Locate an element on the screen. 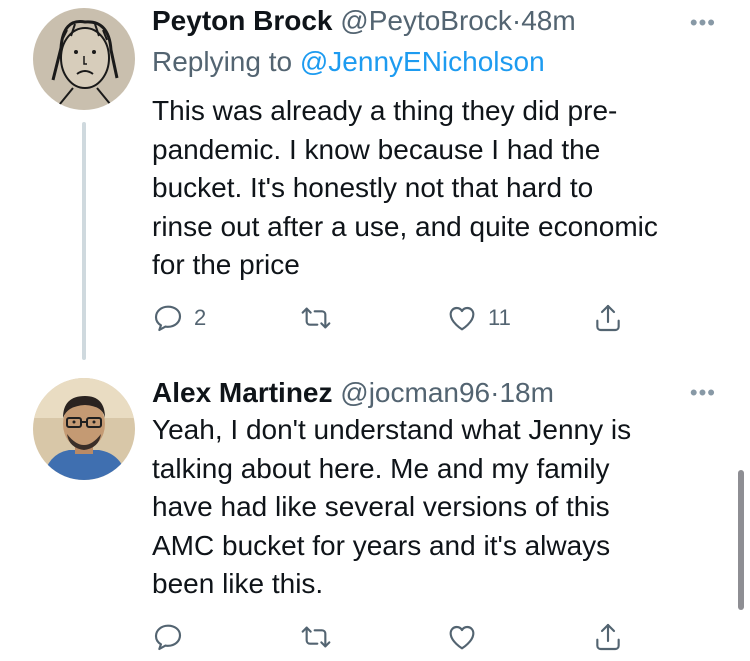 This screenshot has width=750, height=661. tweet-text-line: been like this. is located at coordinates (238, 583).